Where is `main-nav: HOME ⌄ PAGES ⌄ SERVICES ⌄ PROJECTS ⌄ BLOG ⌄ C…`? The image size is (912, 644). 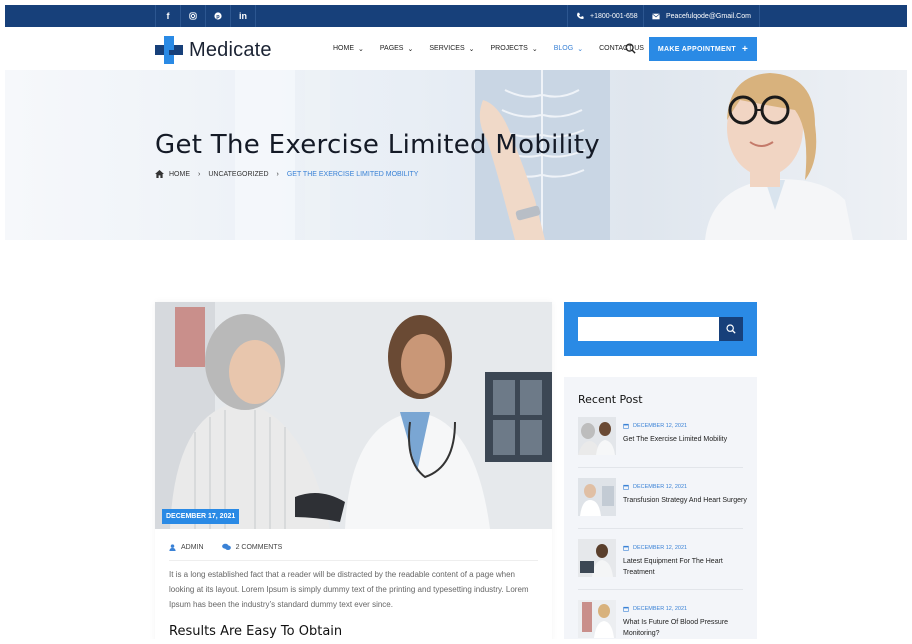
main-nav: HOME ⌄ PAGES ⌄ SERVICES ⌄ PROJECTS ⌄ BLOG ⌄ C… is located at coordinates (496, 48).